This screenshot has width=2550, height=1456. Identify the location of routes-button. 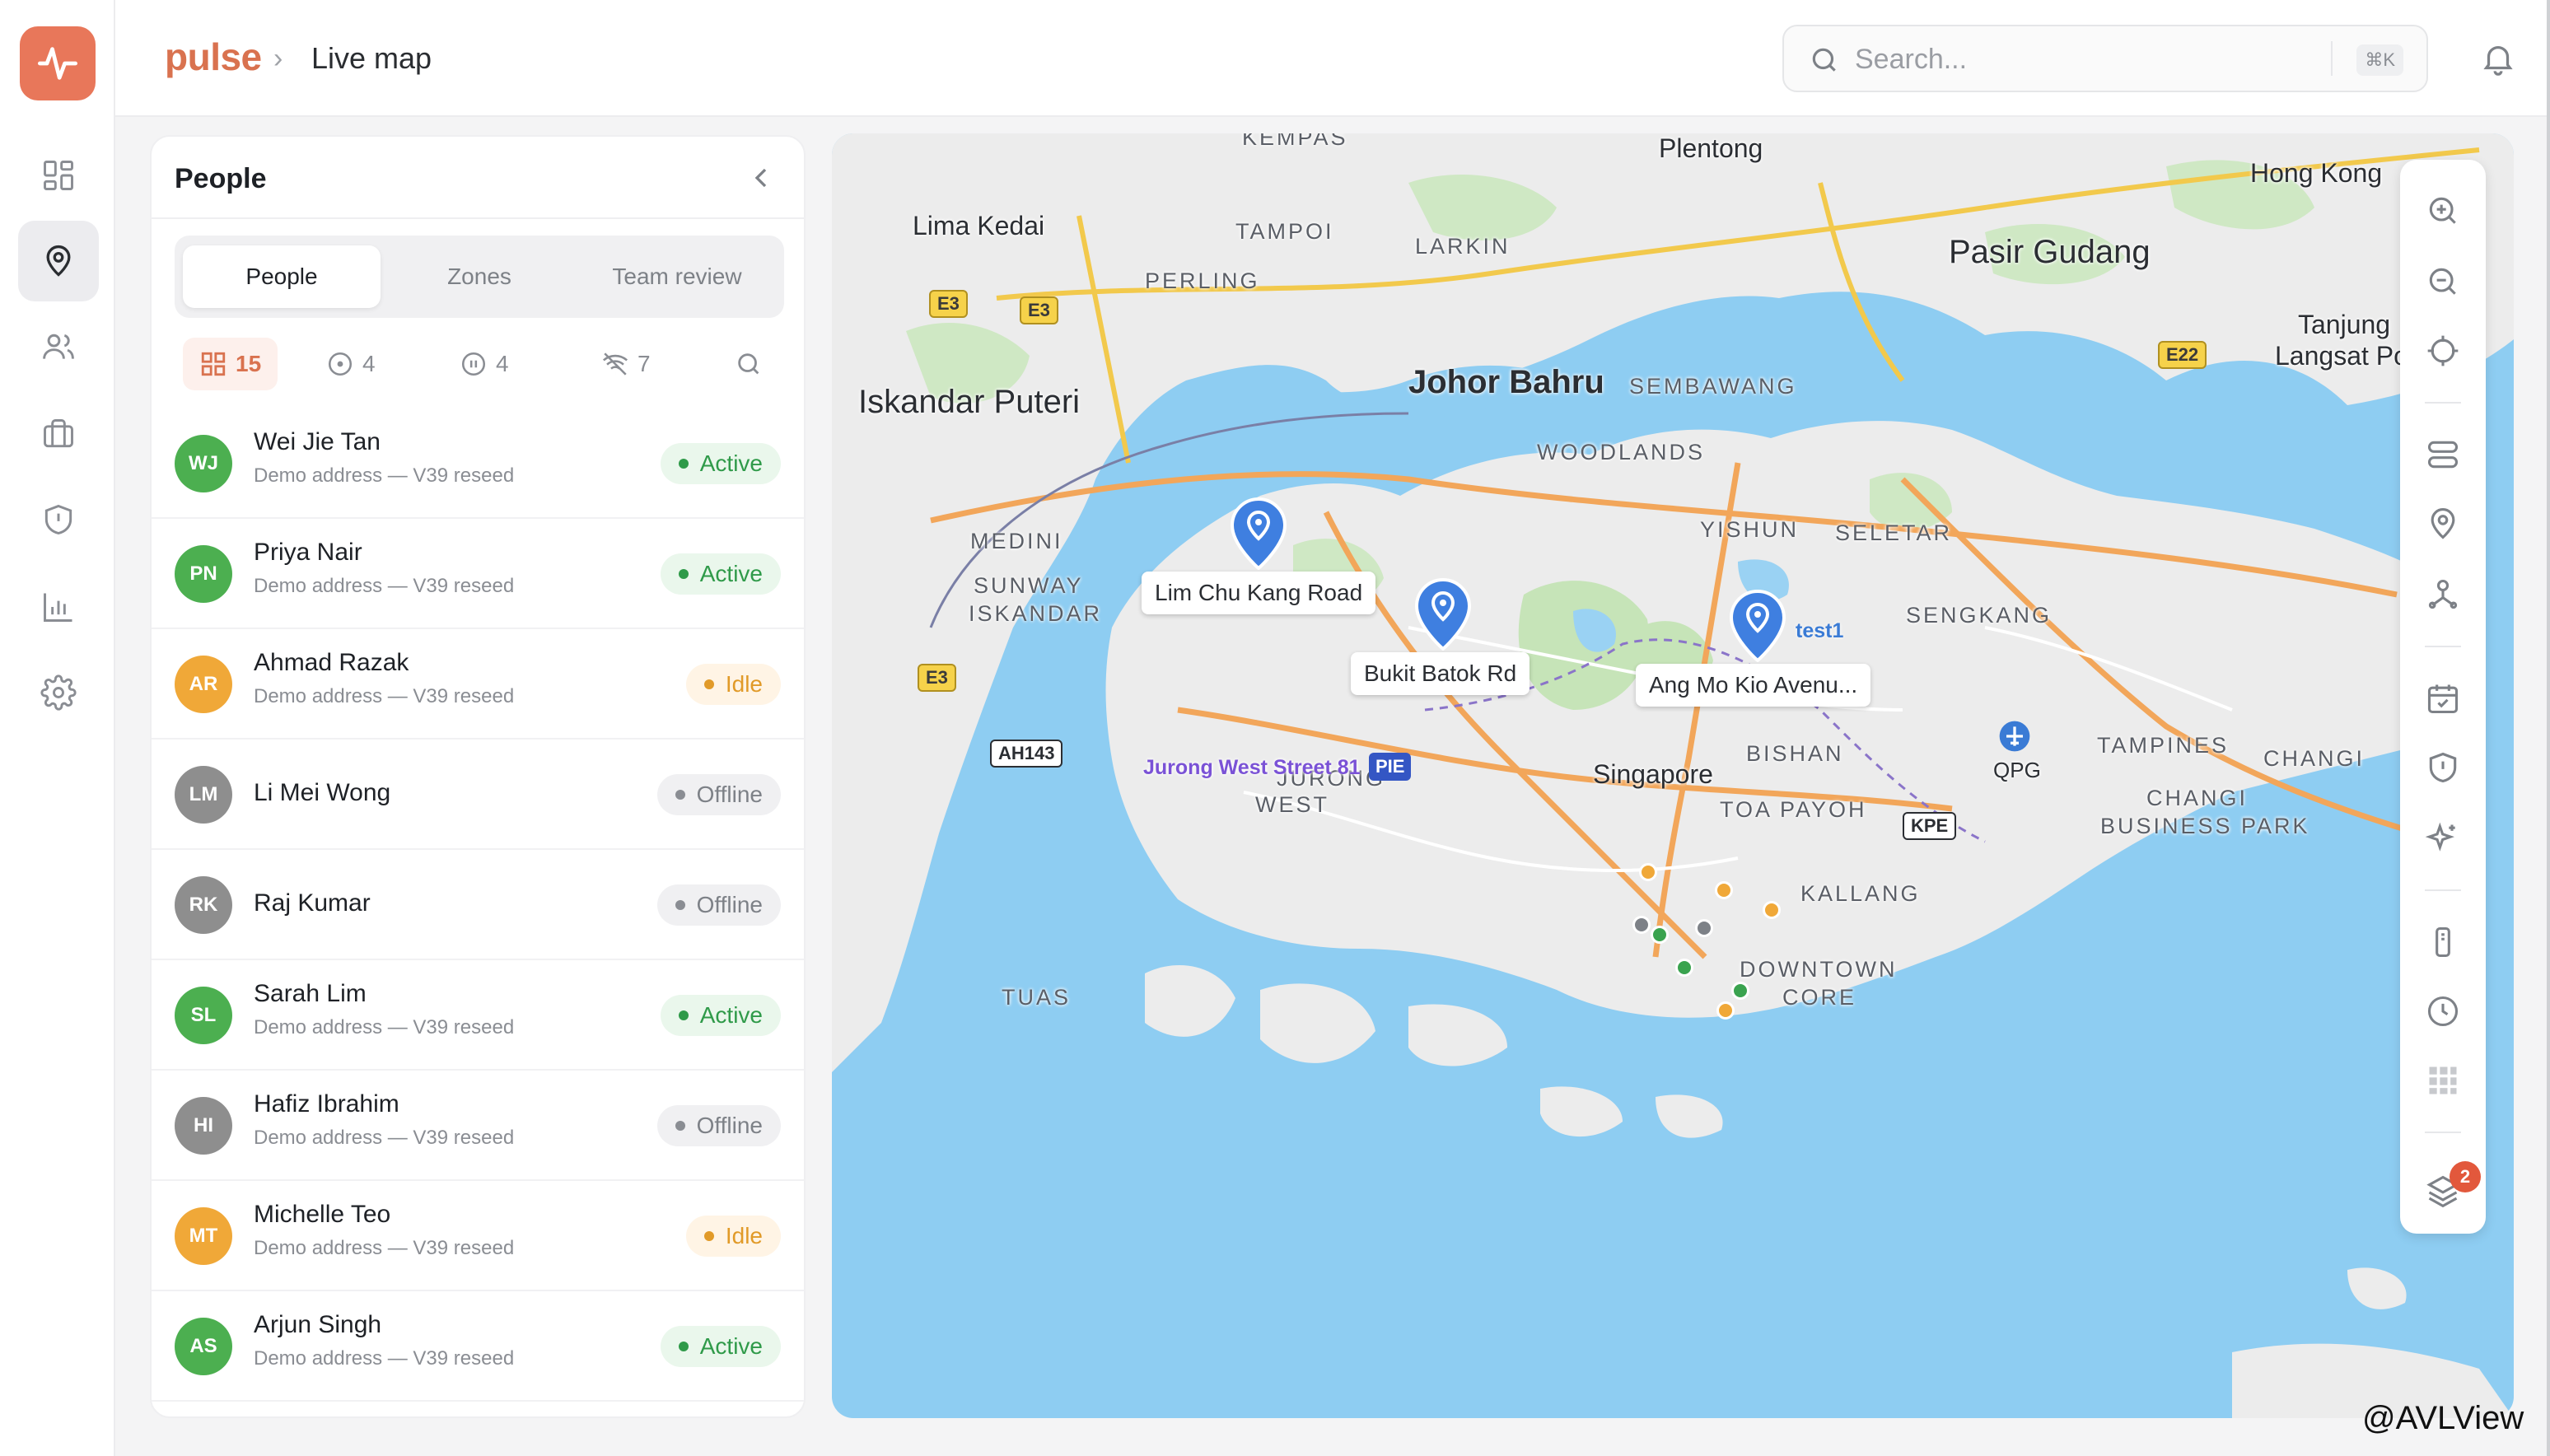
(2443, 454).